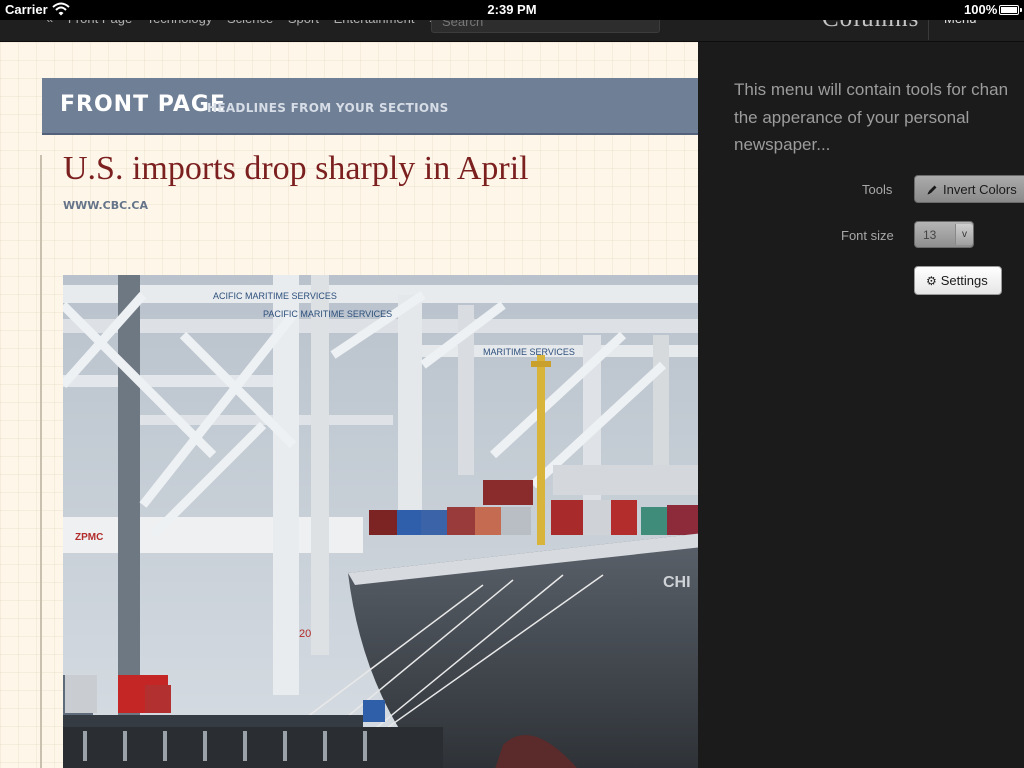 The image size is (1024, 768). What do you see at coordinates (143, 104) in the screenshot?
I see `section-title: FRONT PAGE` at bounding box center [143, 104].